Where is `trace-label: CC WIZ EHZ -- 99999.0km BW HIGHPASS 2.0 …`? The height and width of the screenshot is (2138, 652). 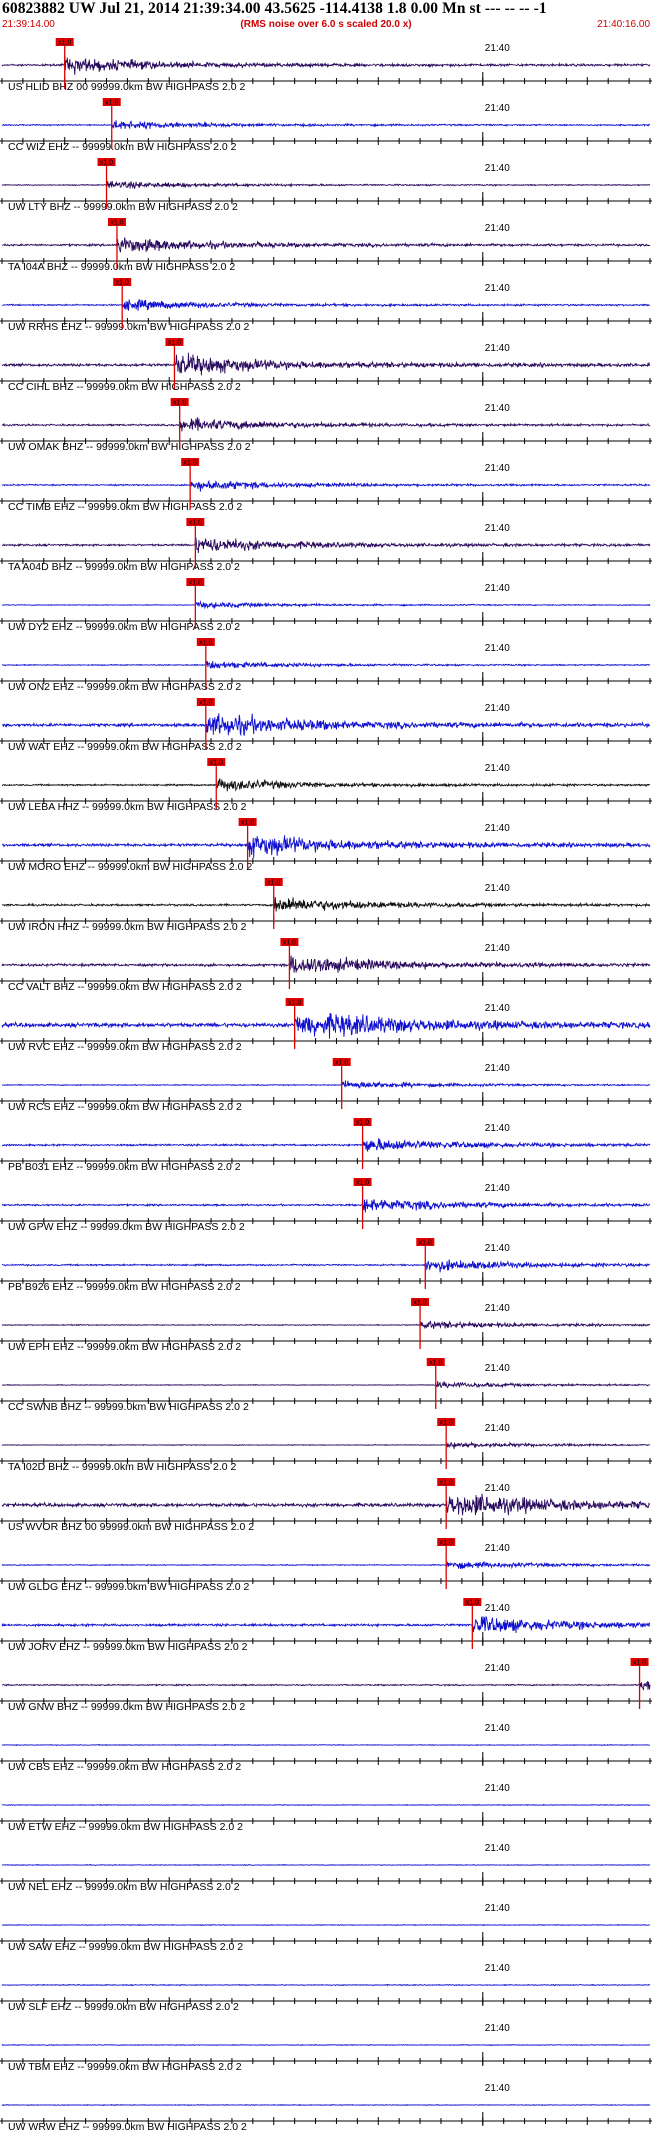
trace-label: CC WIZ EHZ -- 99999.0km BW HIGHPASS 2.0 … is located at coordinates (122, 147).